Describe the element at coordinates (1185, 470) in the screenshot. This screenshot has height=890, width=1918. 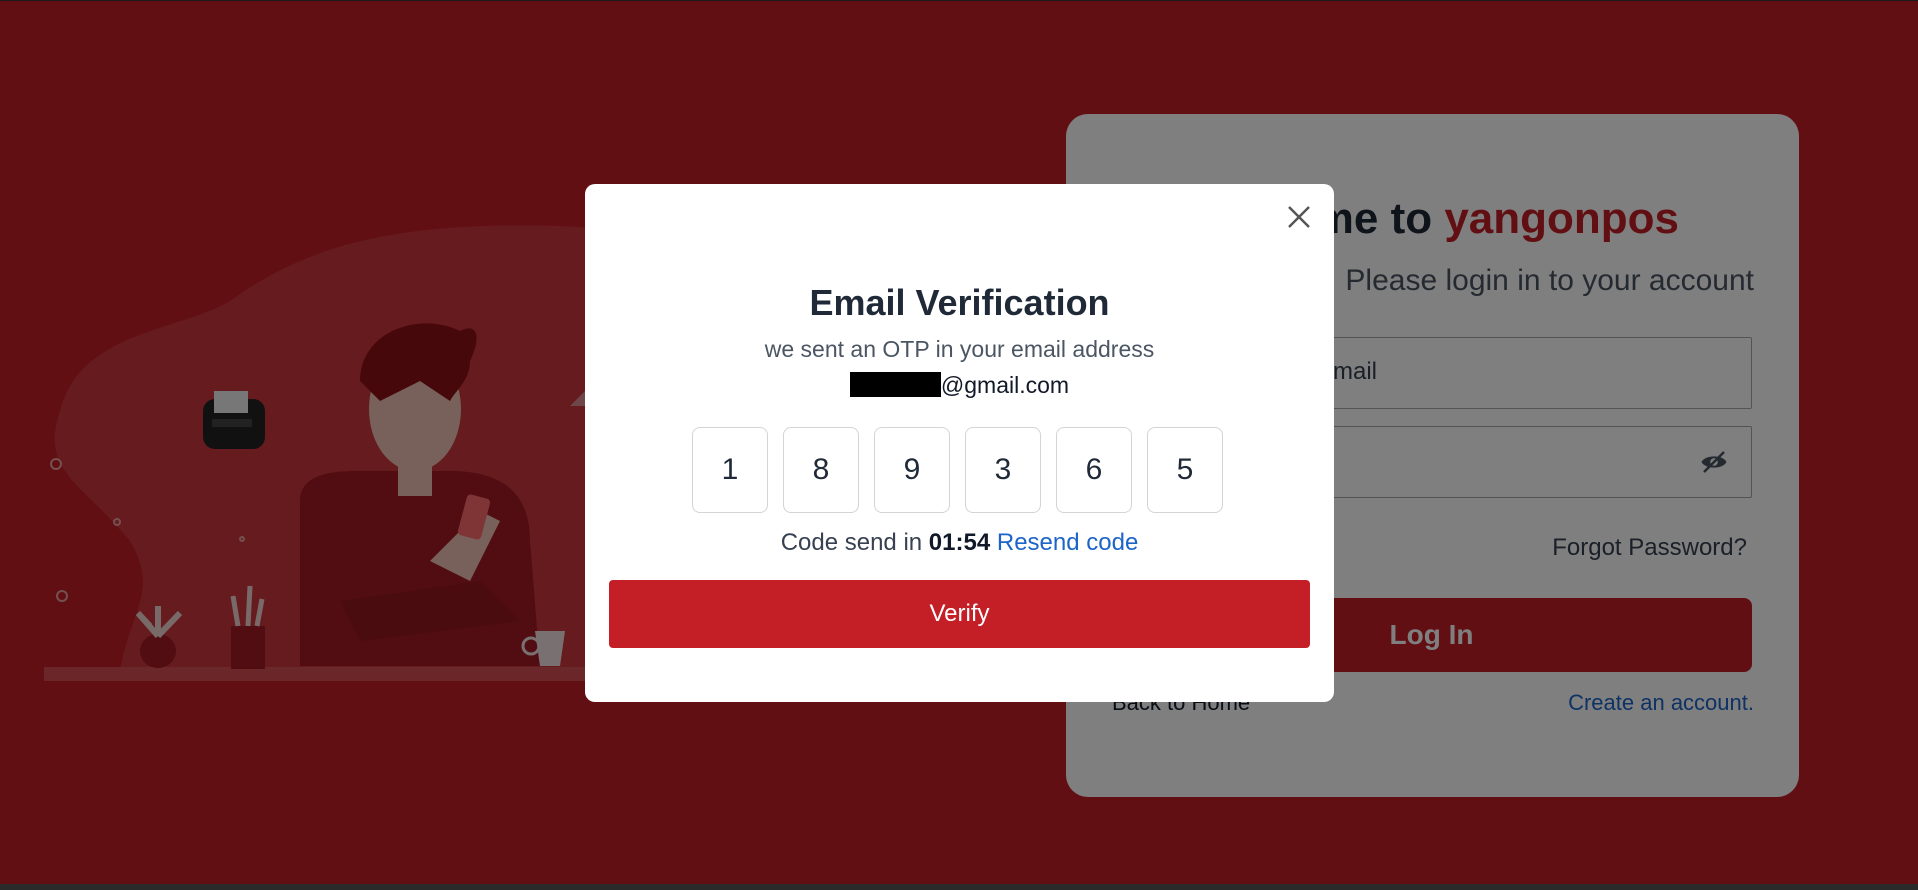
I see `otp-digit-input: 5` at that location.